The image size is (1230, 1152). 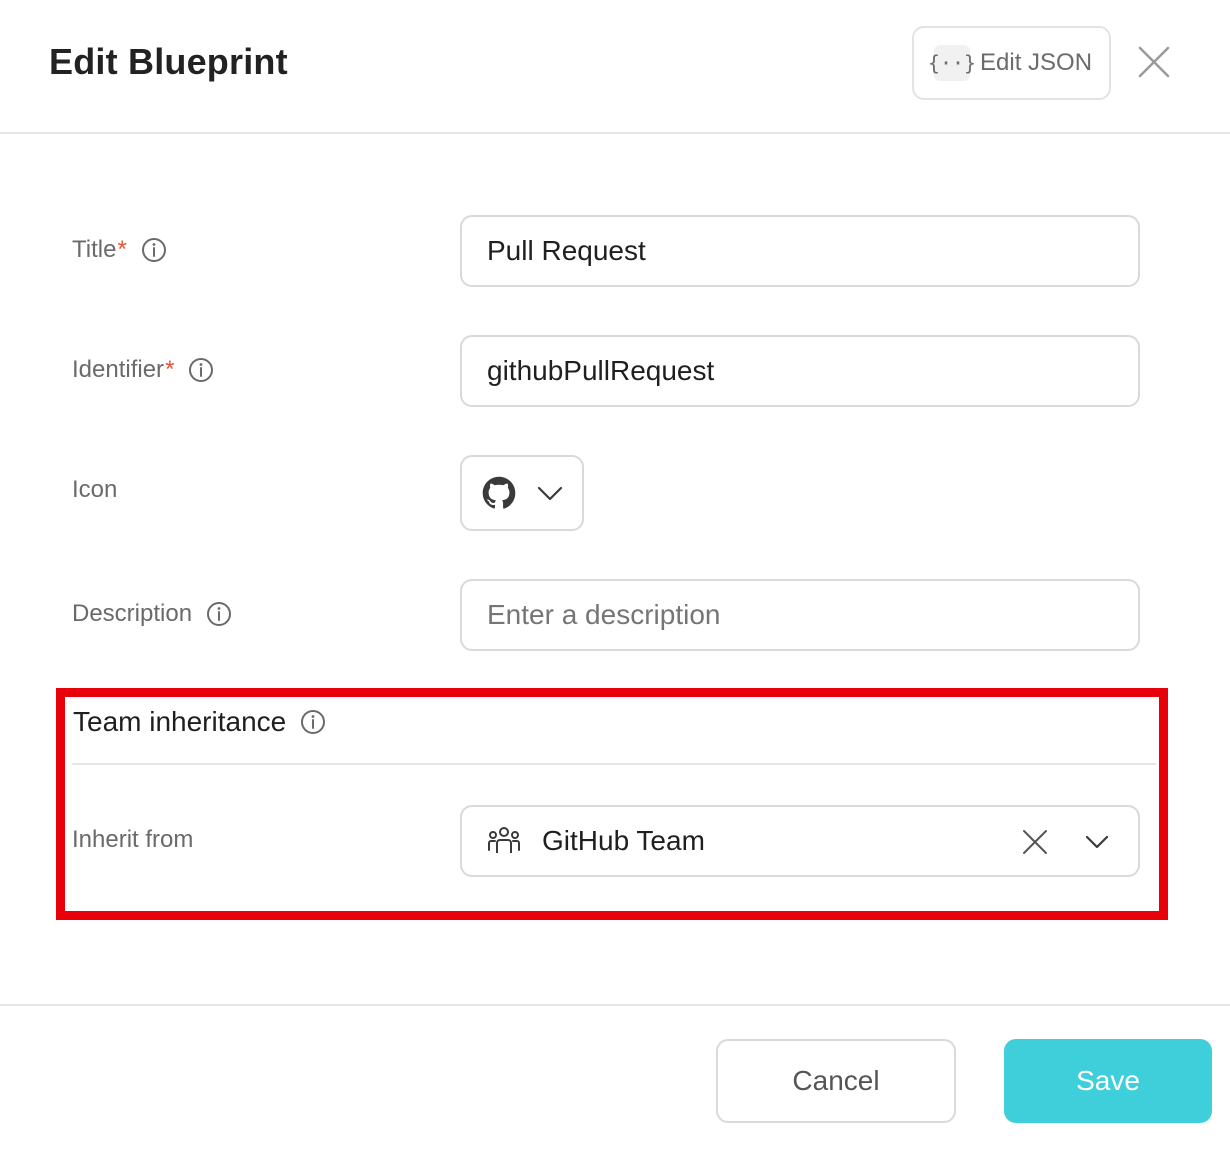 I want to click on icon-label-row: Icon, so click(x=94, y=490).